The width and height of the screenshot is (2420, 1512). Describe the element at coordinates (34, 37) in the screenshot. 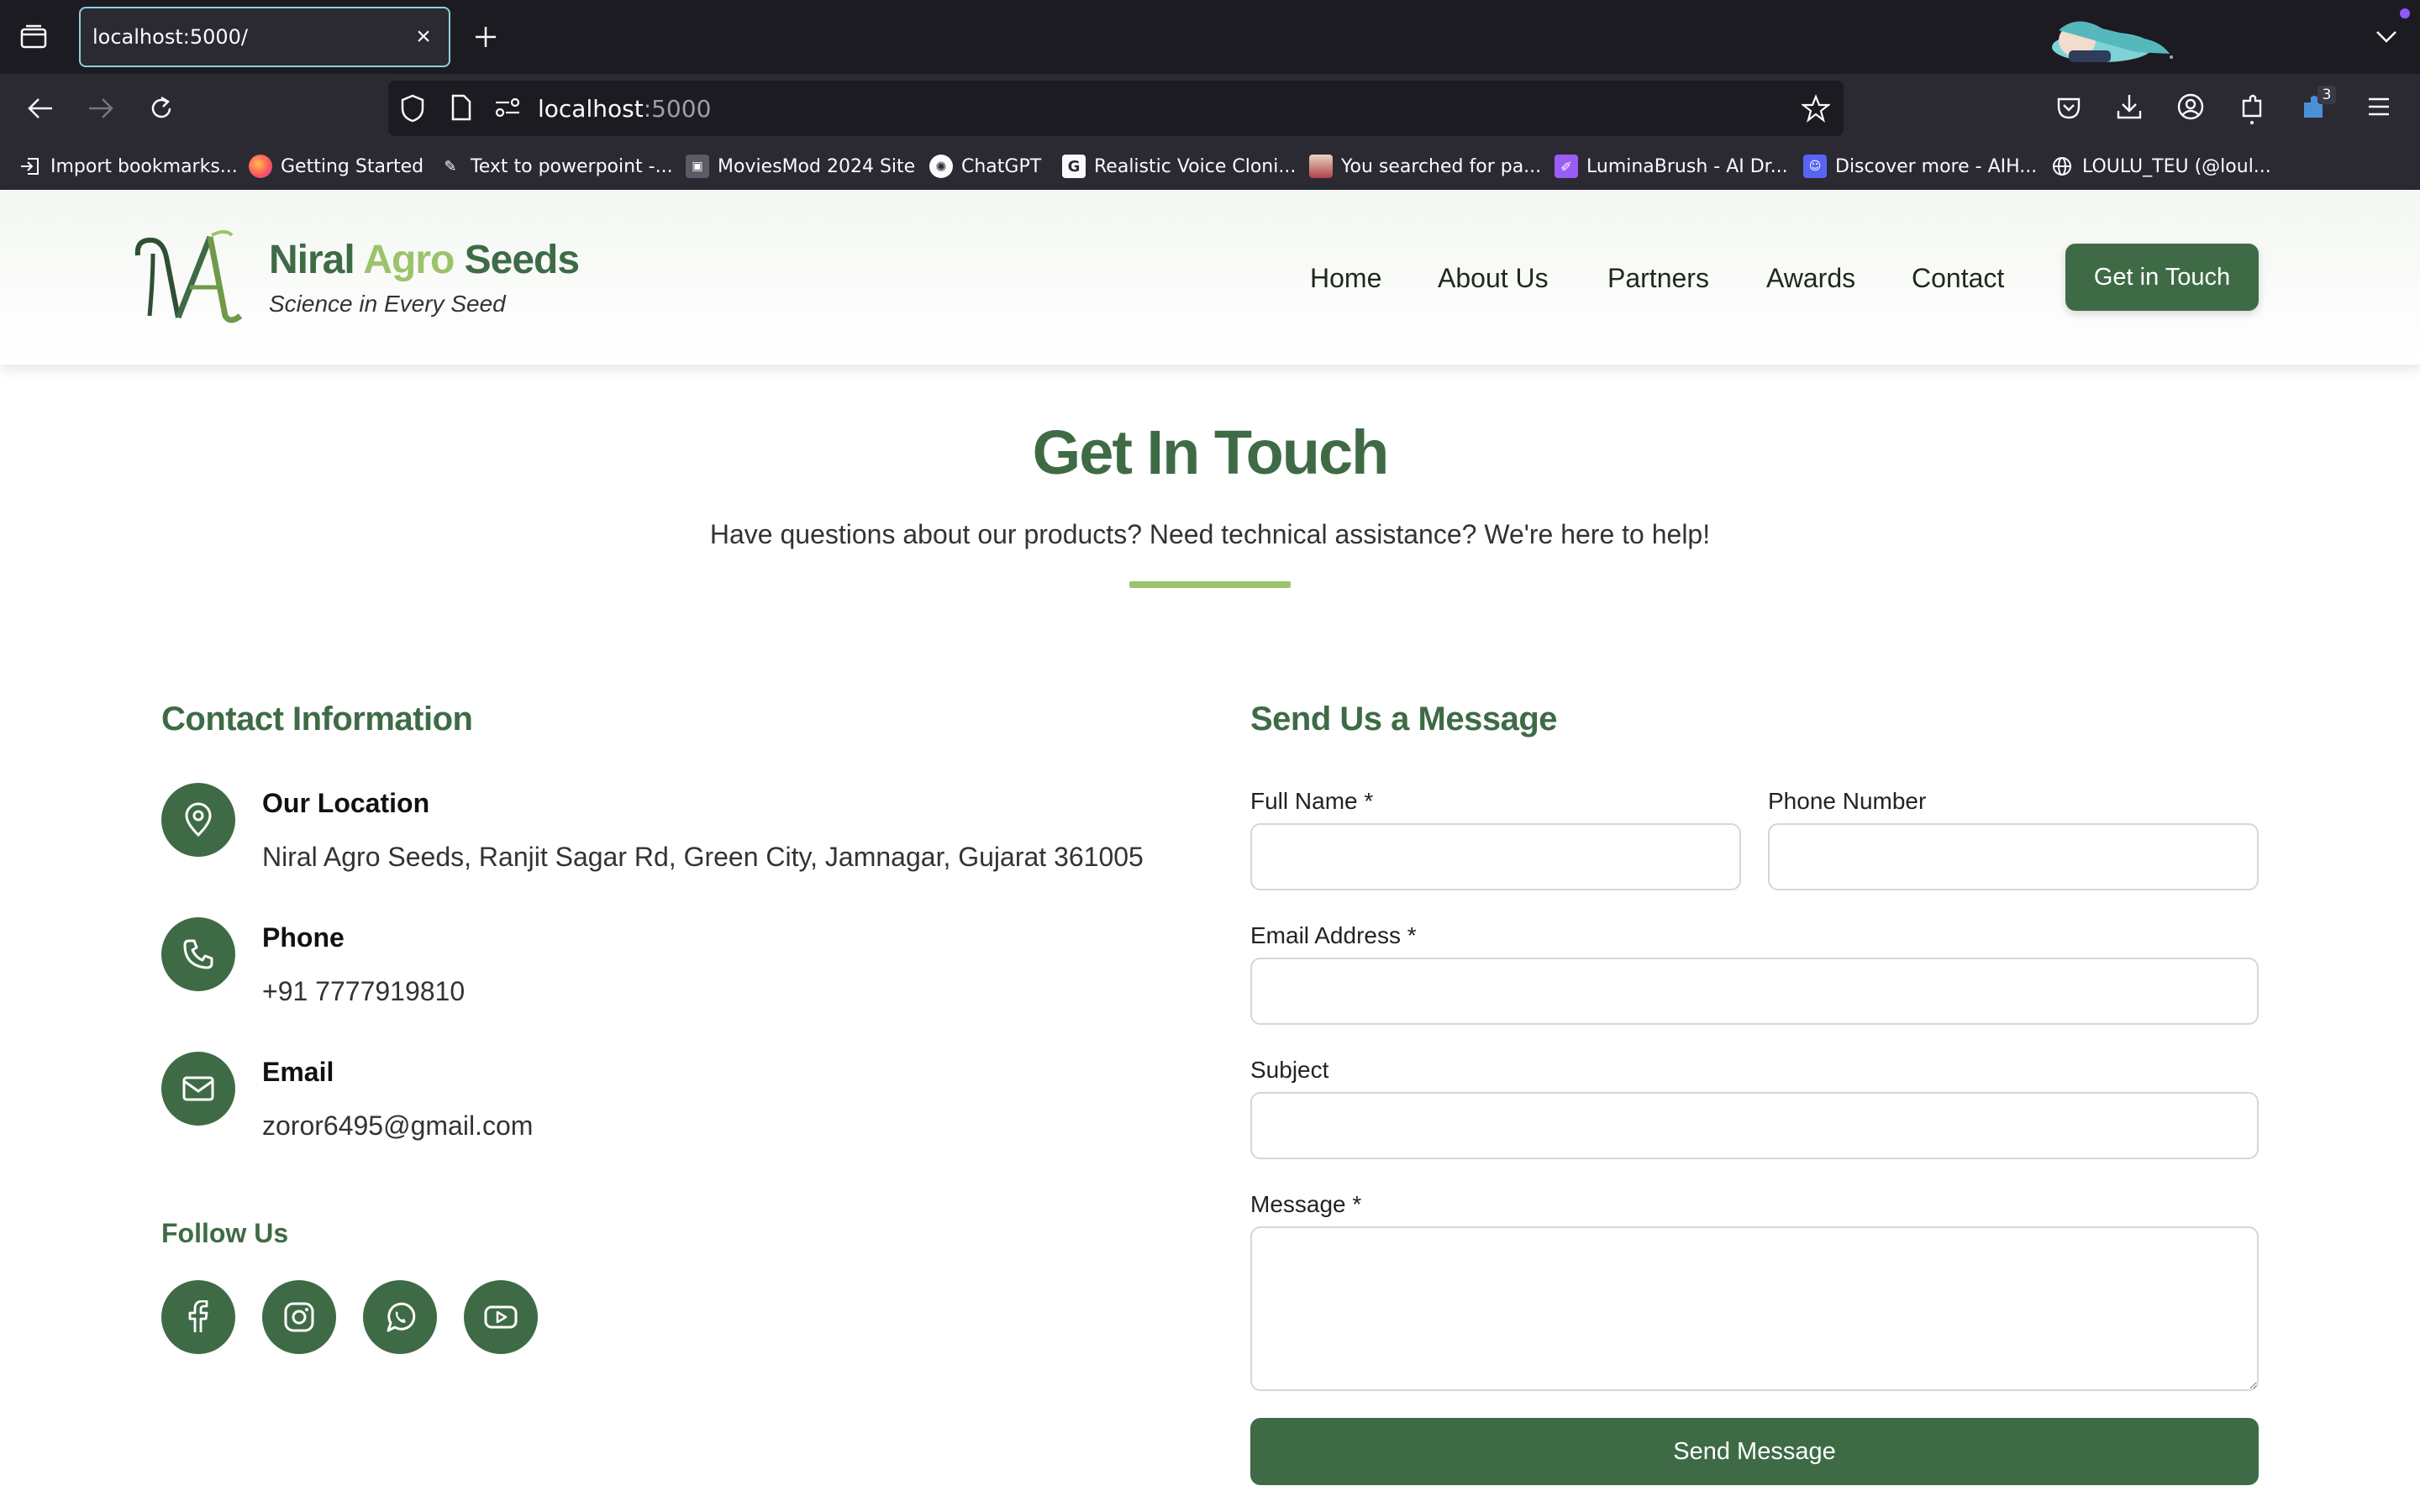

I see `tab-list-icon` at that location.